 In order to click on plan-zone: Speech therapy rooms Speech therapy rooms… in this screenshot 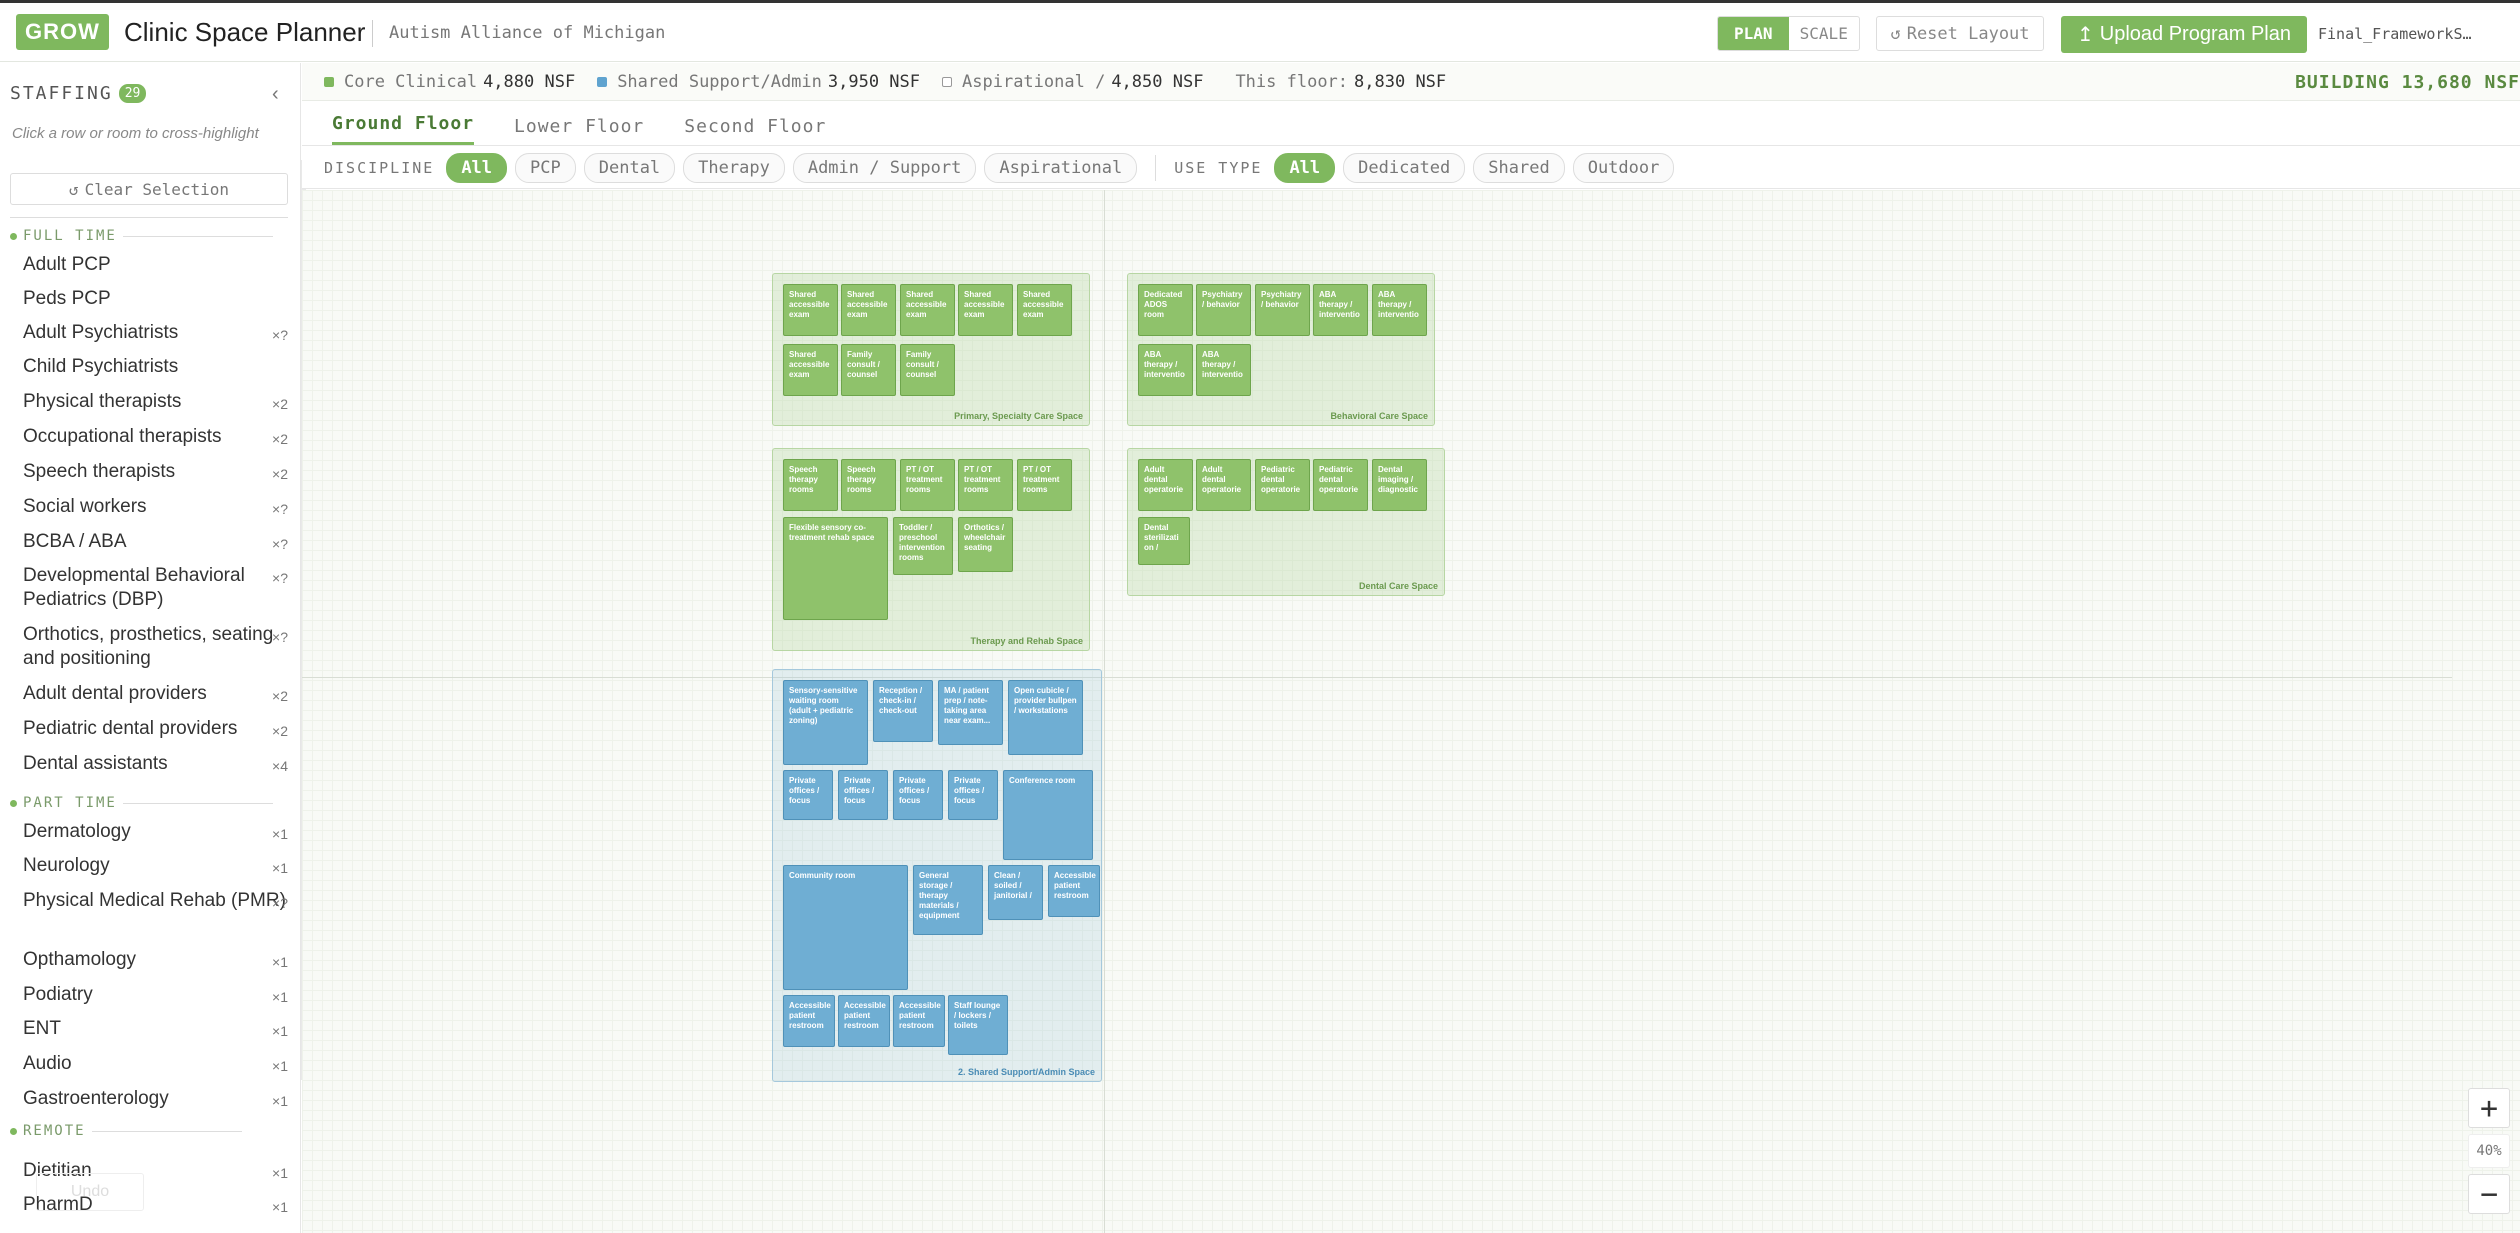, I will do `click(931, 549)`.